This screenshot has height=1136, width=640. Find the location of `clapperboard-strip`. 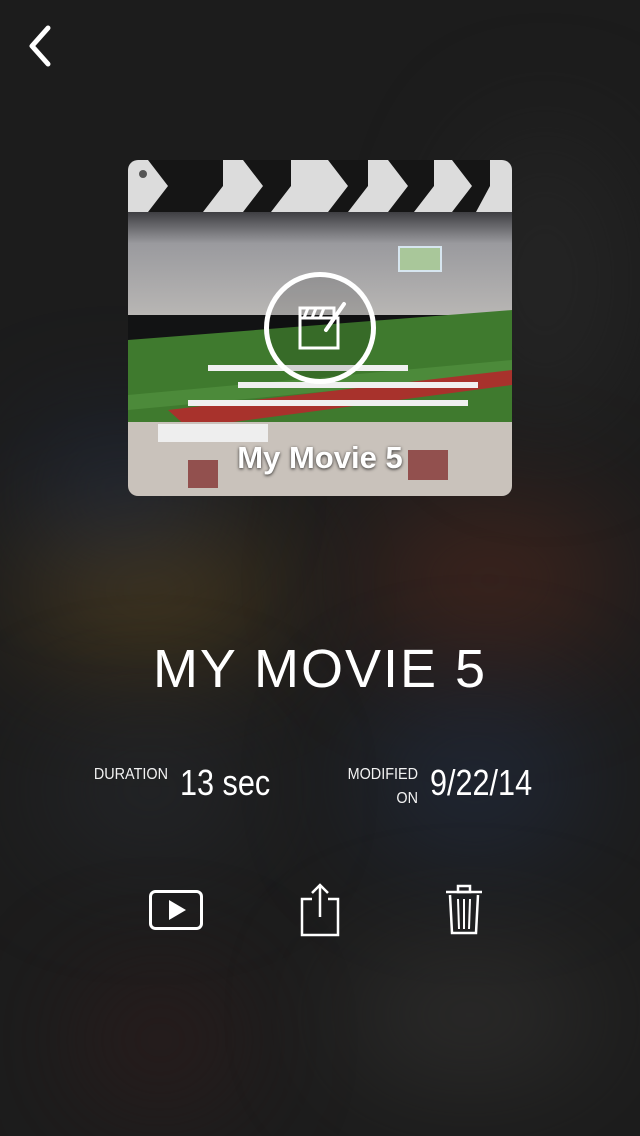

clapperboard-strip is located at coordinates (320, 186).